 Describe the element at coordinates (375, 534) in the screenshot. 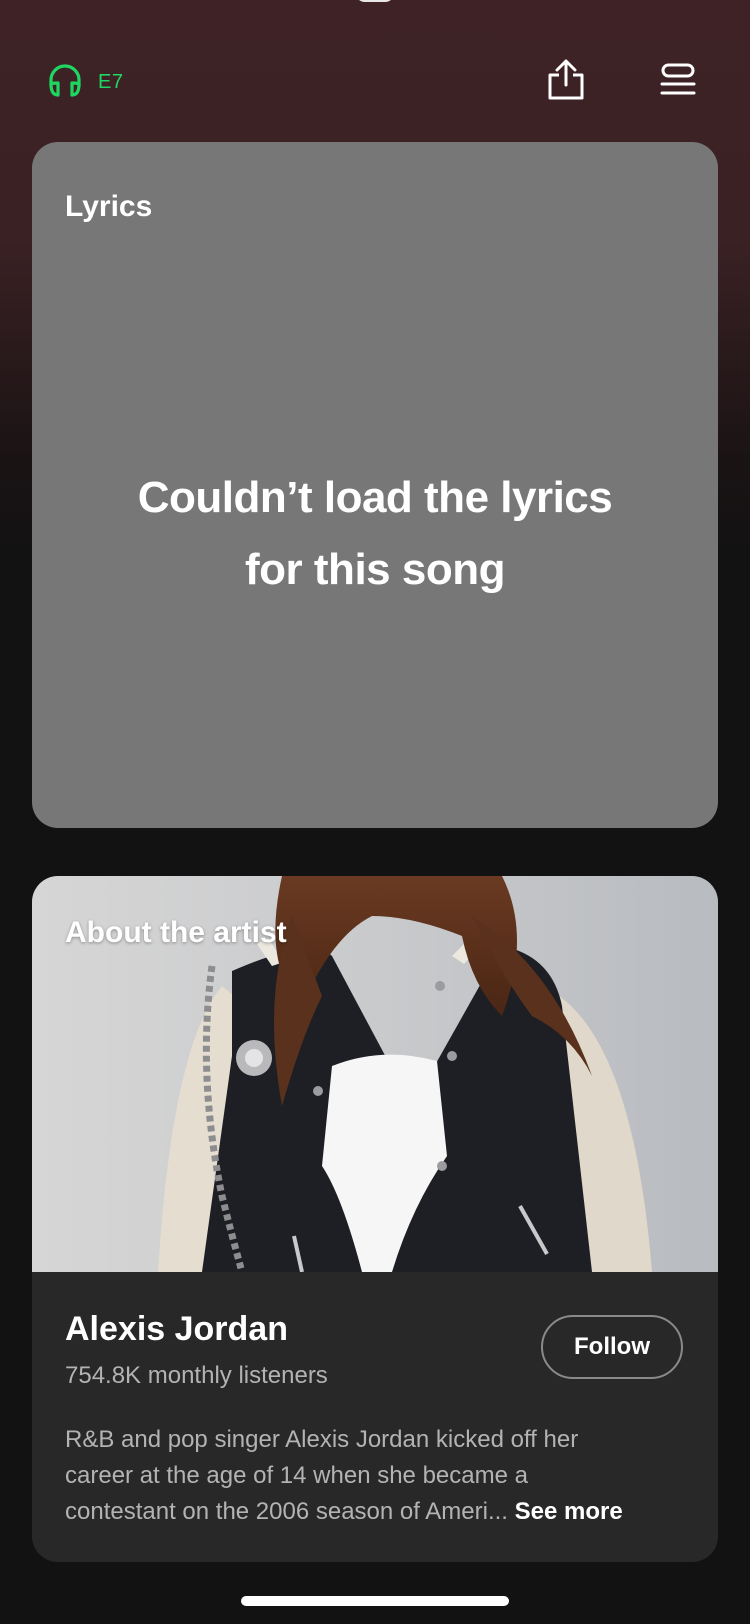

I see `lyrics-error-message: Couldn’t load the lyrics for this song` at that location.